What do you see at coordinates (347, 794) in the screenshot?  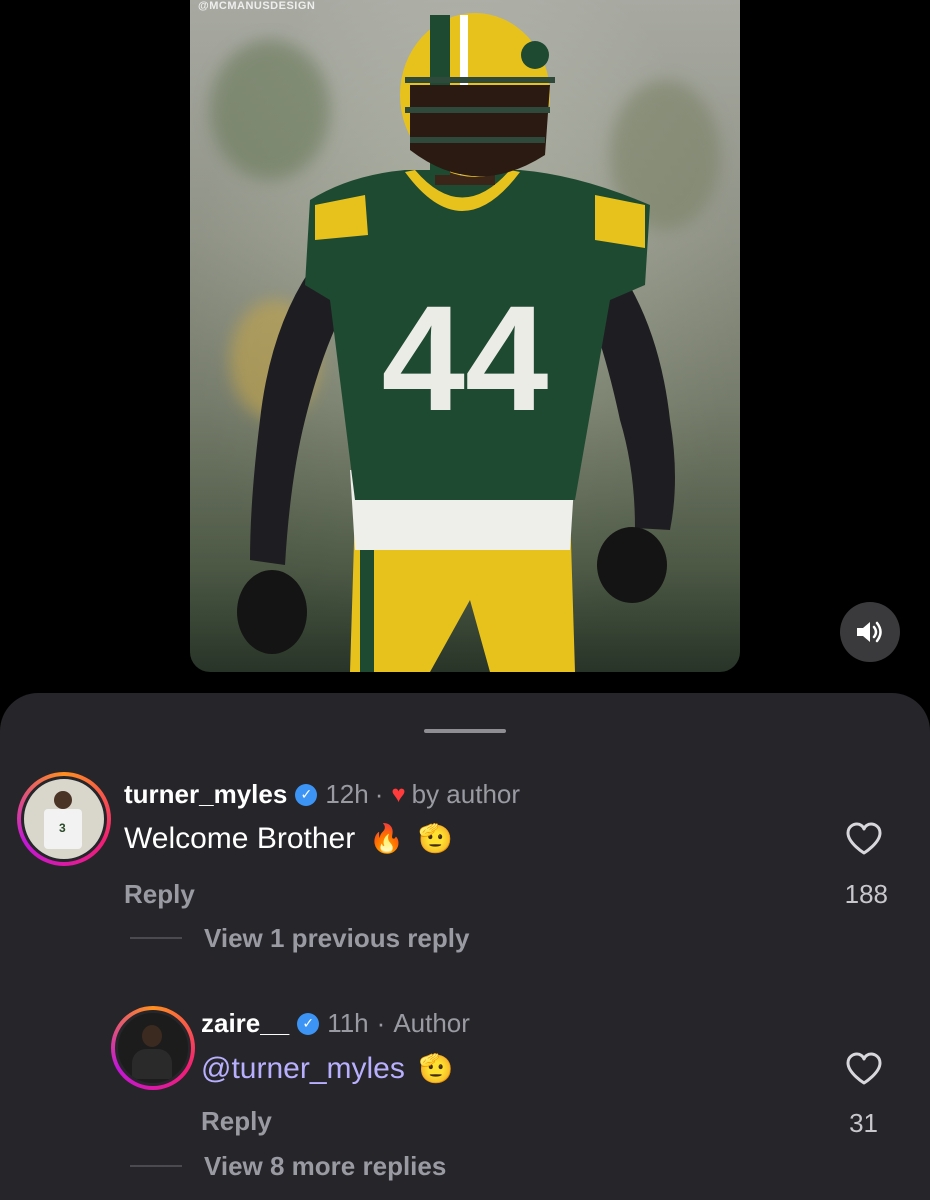 I see `comment-time: 12h` at bounding box center [347, 794].